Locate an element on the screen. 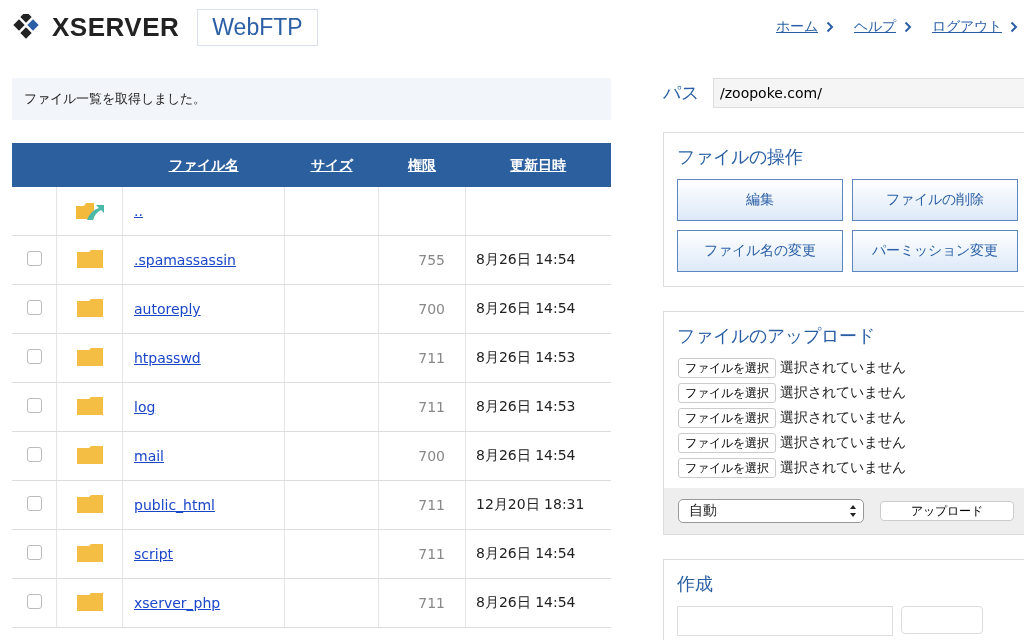  brand-name: XSERVER is located at coordinates (116, 27).